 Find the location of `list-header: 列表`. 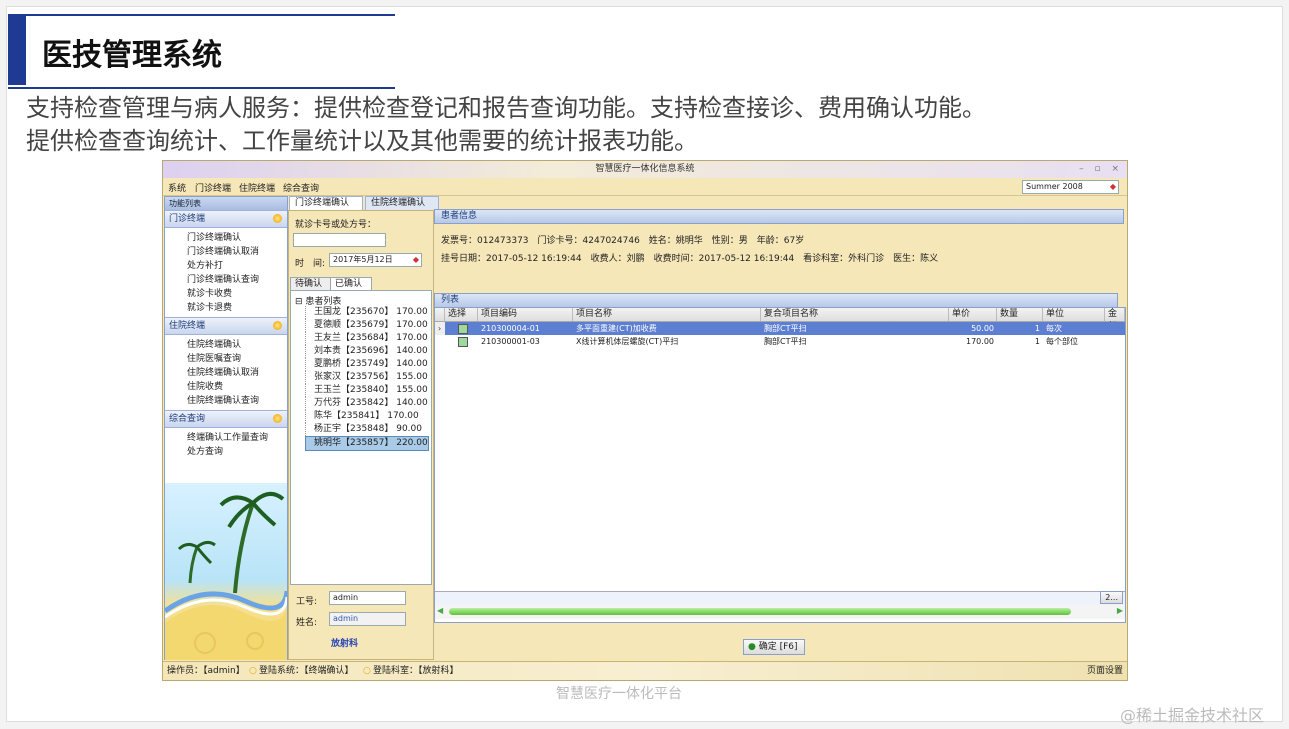

list-header: 列表 is located at coordinates (776, 300).